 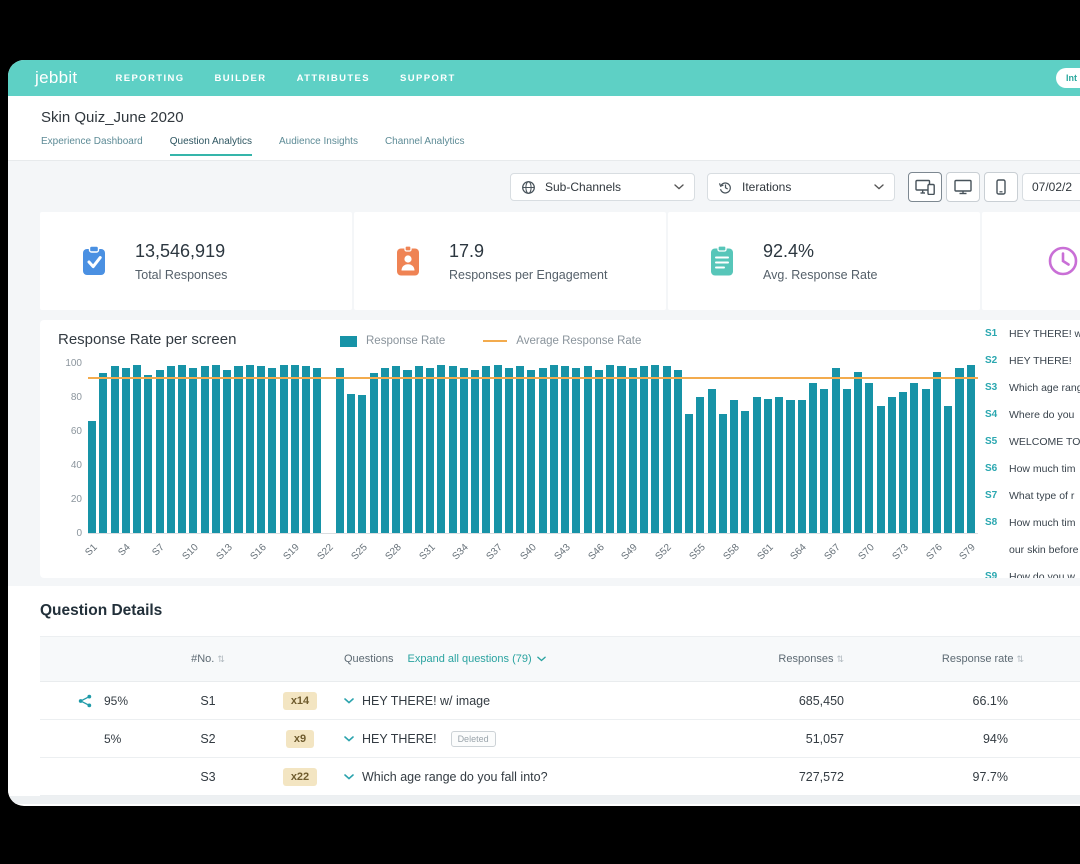 I want to click on globe-icon, so click(x=528, y=187).